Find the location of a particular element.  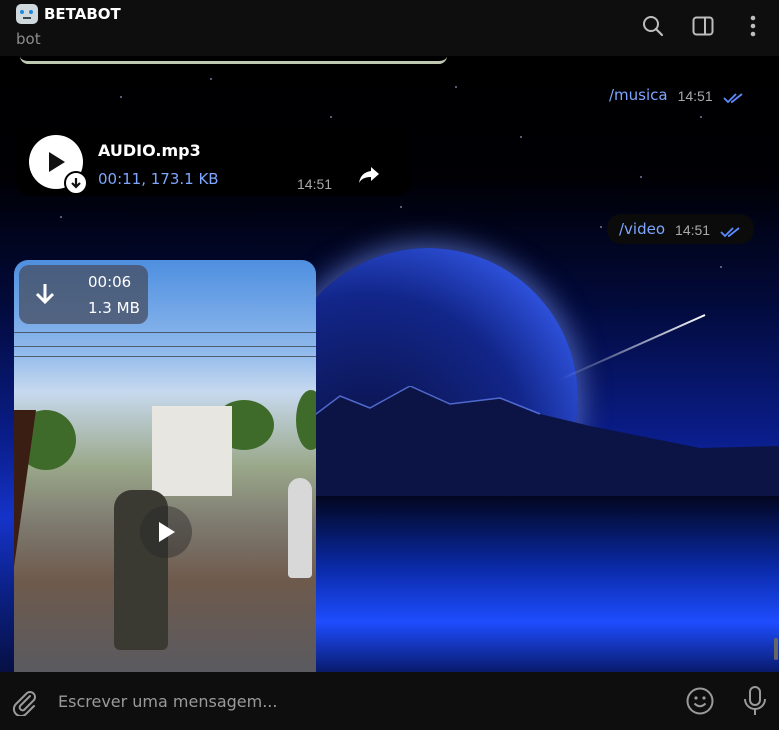

video-size: 1.3 MB is located at coordinates (114, 308).